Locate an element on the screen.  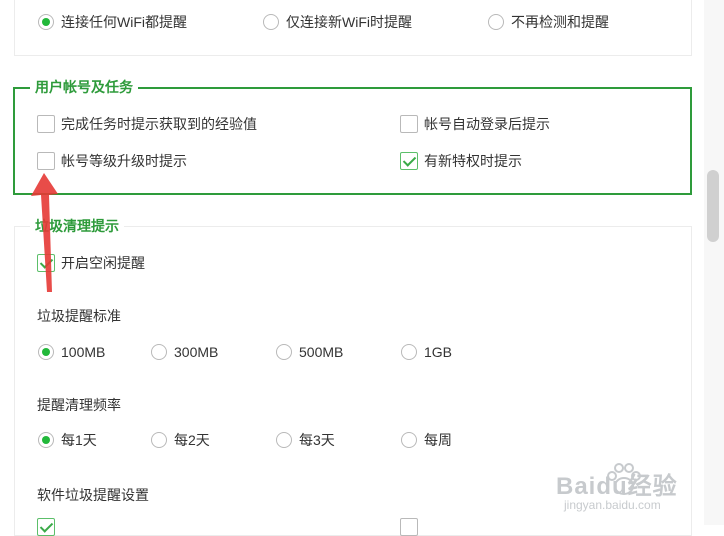
watermark-brand: Baidu经验 is located at coordinates (617, 486).